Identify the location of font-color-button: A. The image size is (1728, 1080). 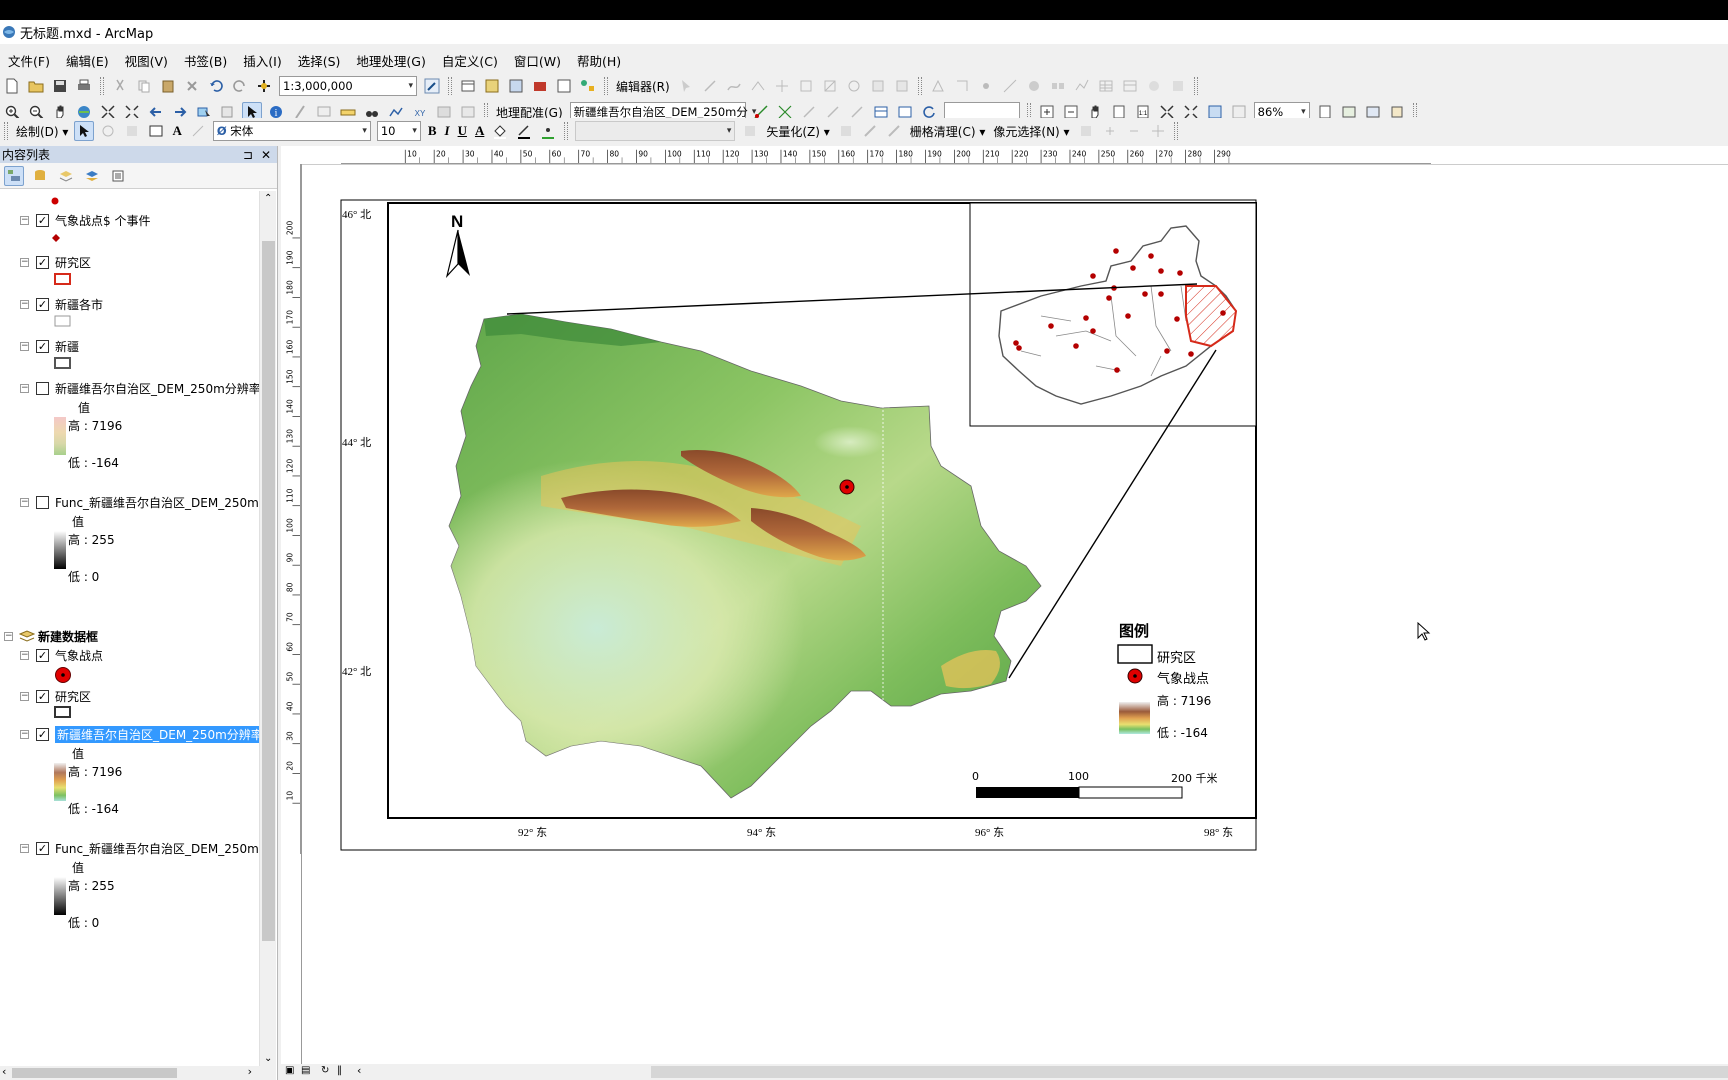
(479, 131).